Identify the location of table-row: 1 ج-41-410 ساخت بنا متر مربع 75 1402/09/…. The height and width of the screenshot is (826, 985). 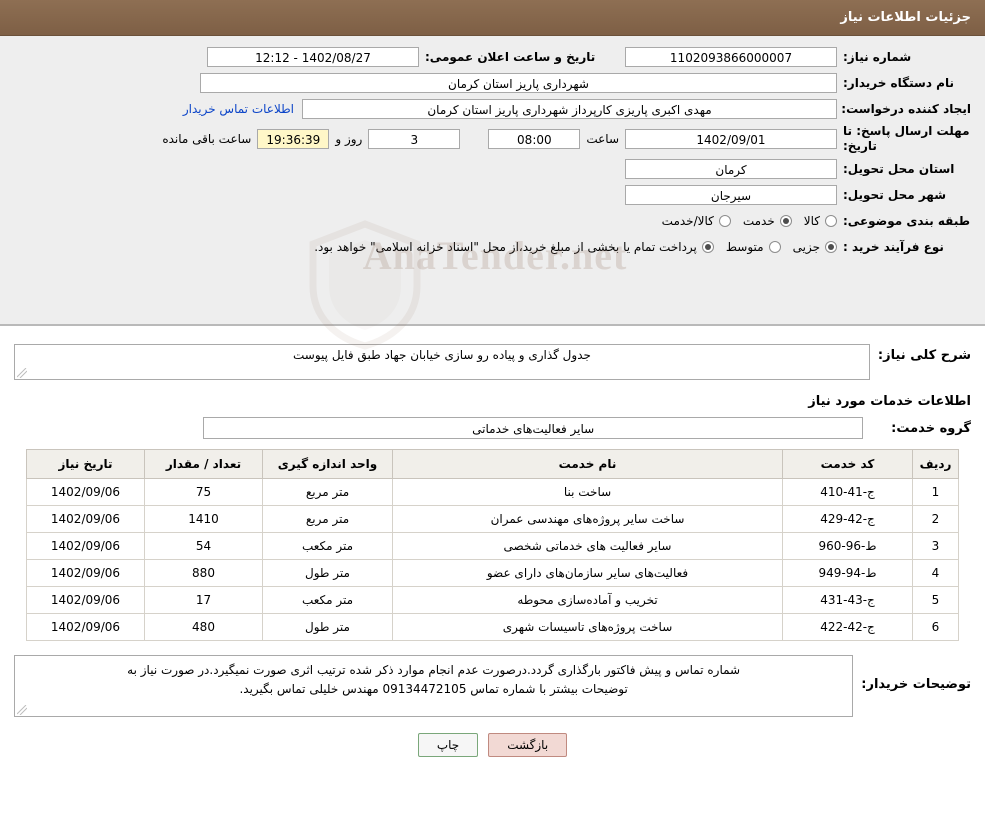
(492, 492).